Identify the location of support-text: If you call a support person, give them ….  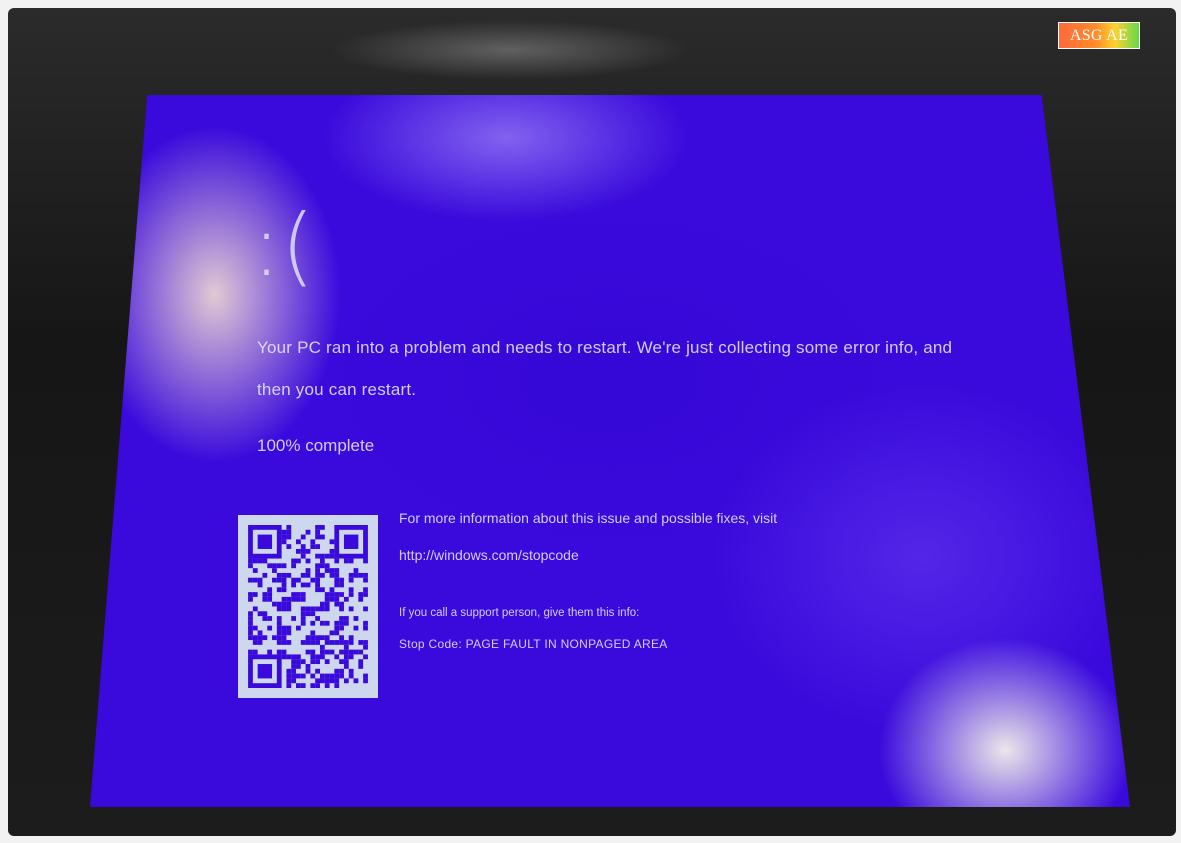
(519, 613).